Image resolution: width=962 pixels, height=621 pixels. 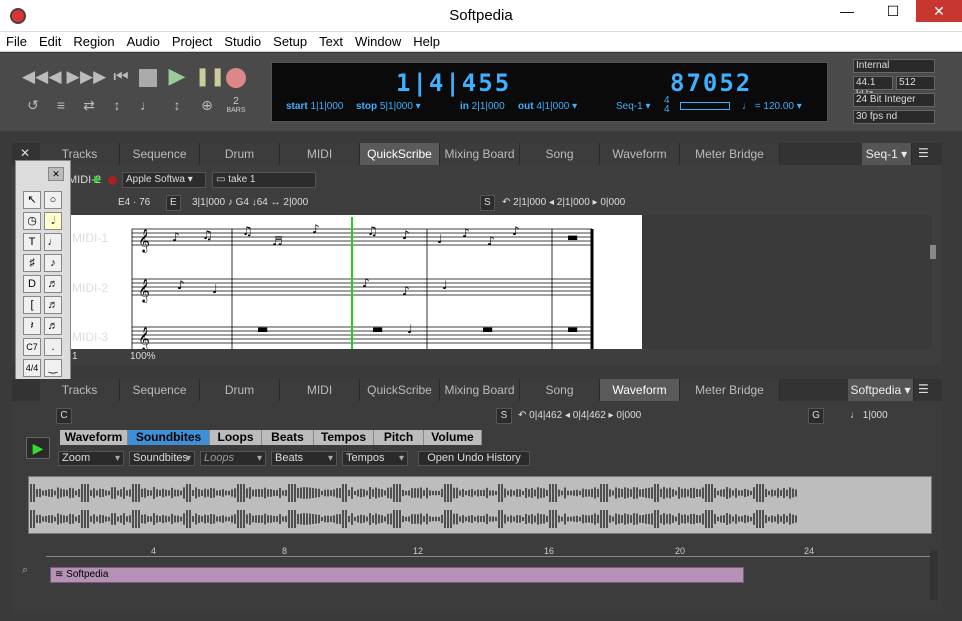 What do you see at coordinates (772, 106) in the screenshot?
I see `tempo-value: ♩ = 120.00 ▾` at bounding box center [772, 106].